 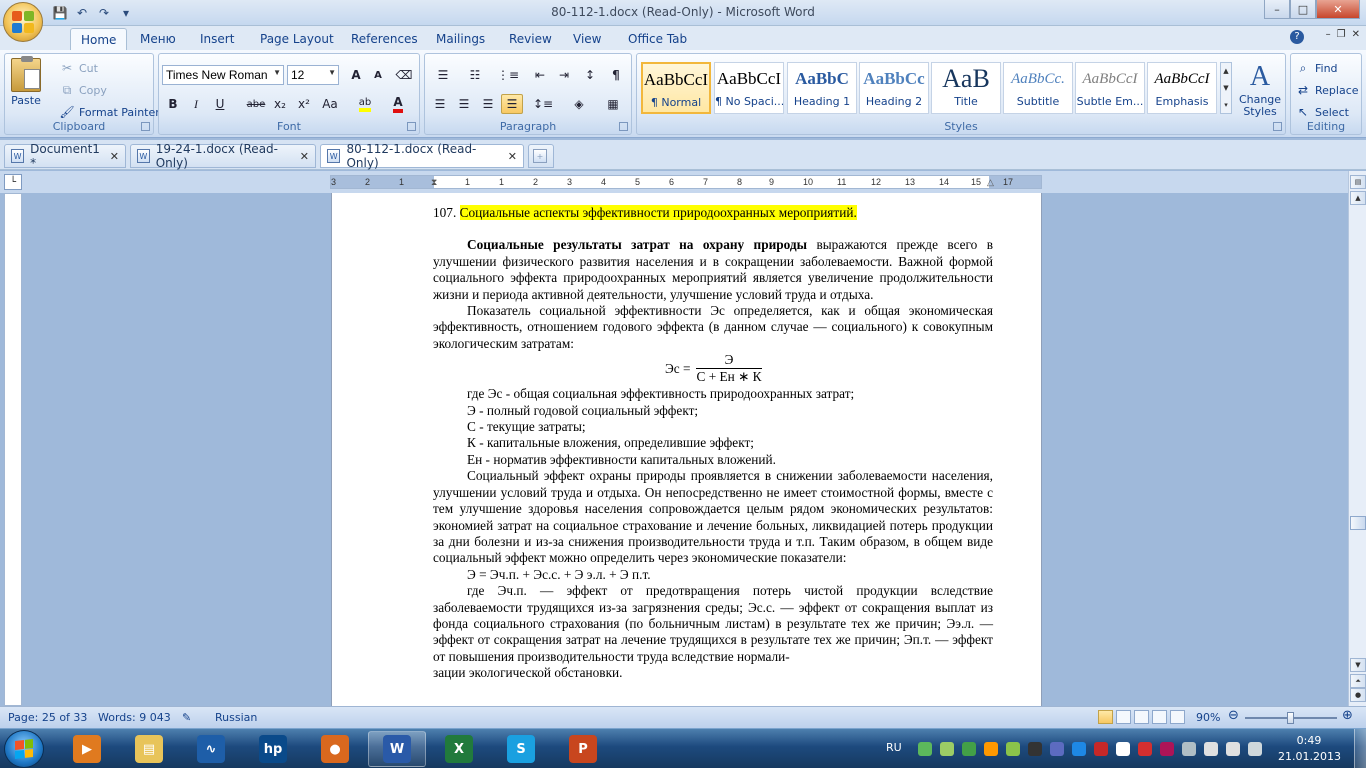 What do you see at coordinates (579, 104) in the screenshot?
I see `shading-button: ◈` at bounding box center [579, 104].